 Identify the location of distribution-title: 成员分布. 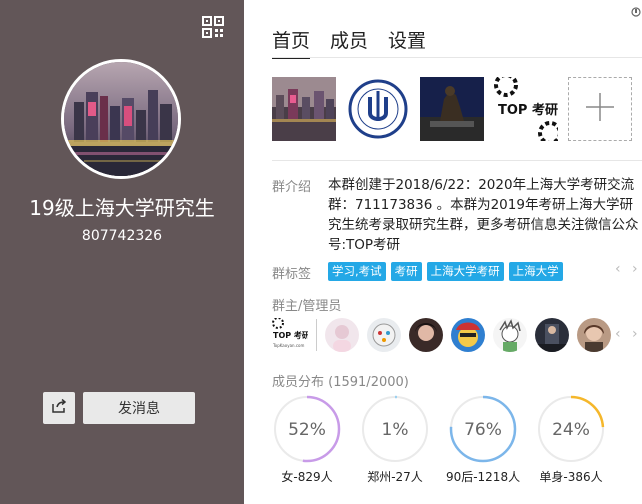
(298, 382).